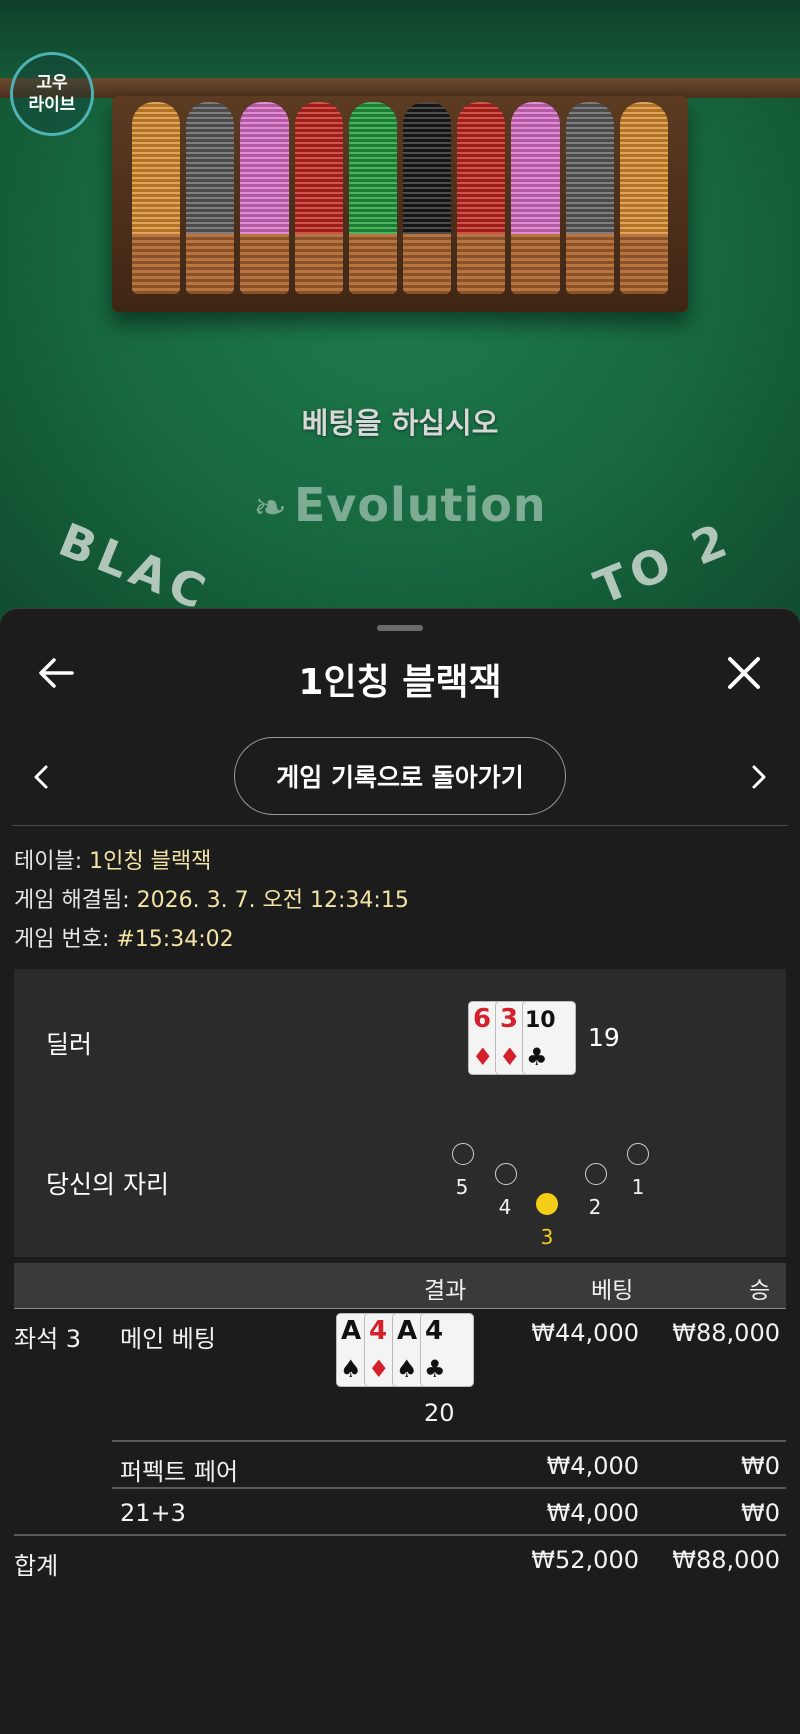  What do you see at coordinates (52, 94) in the screenshot?
I see `brand-logo: 고우 라이브` at bounding box center [52, 94].